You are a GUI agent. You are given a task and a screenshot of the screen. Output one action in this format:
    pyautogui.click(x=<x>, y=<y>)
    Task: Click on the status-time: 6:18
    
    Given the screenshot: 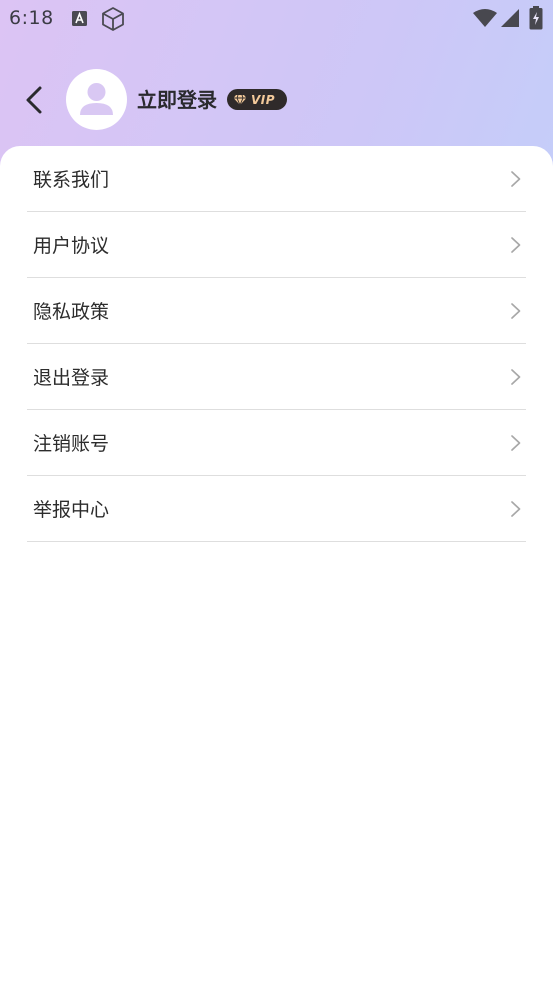 What is the action you would take?
    pyautogui.click(x=31, y=18)
    